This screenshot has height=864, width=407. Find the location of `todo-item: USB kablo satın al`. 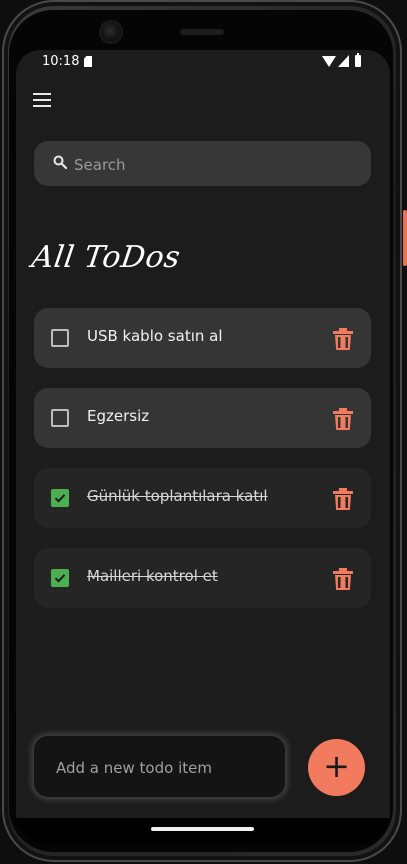

todo-item: USB kablo satın al is located at coordinates (202, 338).